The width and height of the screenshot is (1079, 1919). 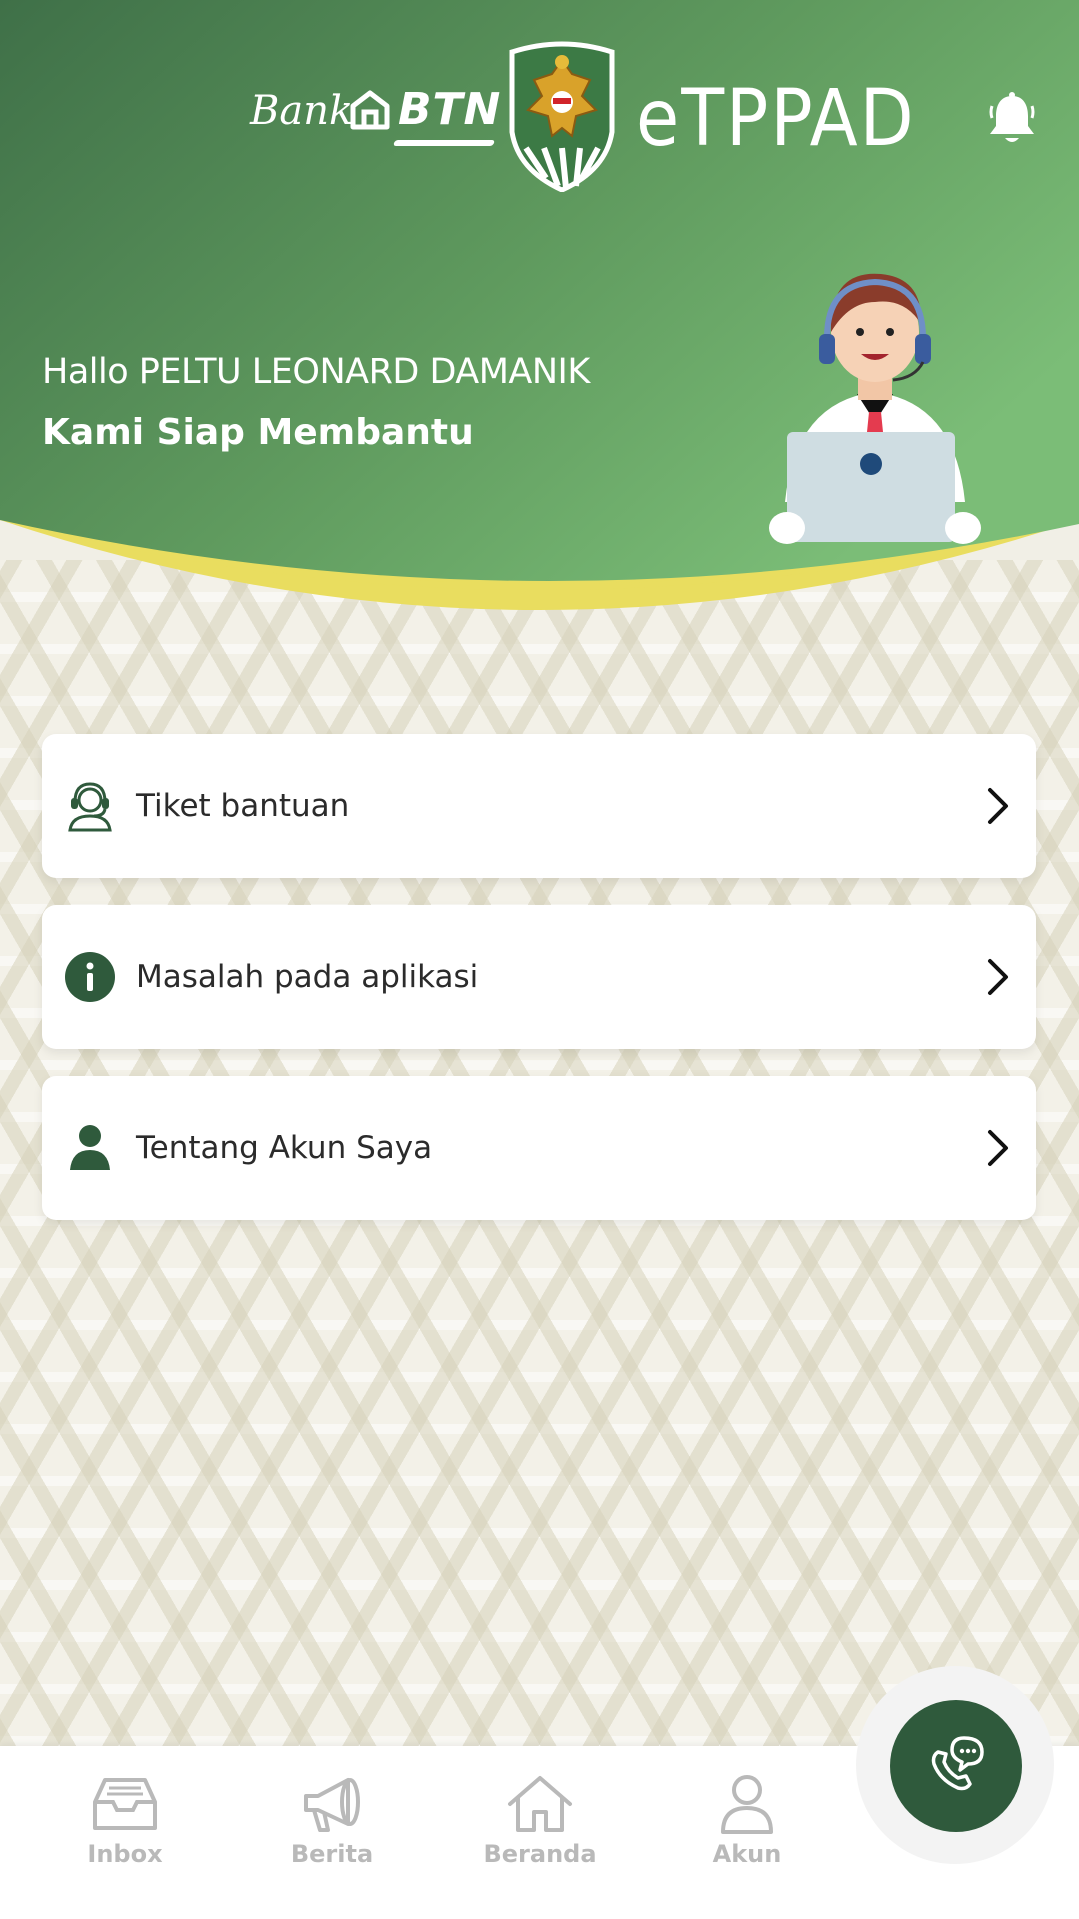 What do you see at coordinates (539, 977) in the screenshot?
I see `menu-item-masalah-aplikasi: Masalah pada aplikasi` at bounding box center [539, 977].